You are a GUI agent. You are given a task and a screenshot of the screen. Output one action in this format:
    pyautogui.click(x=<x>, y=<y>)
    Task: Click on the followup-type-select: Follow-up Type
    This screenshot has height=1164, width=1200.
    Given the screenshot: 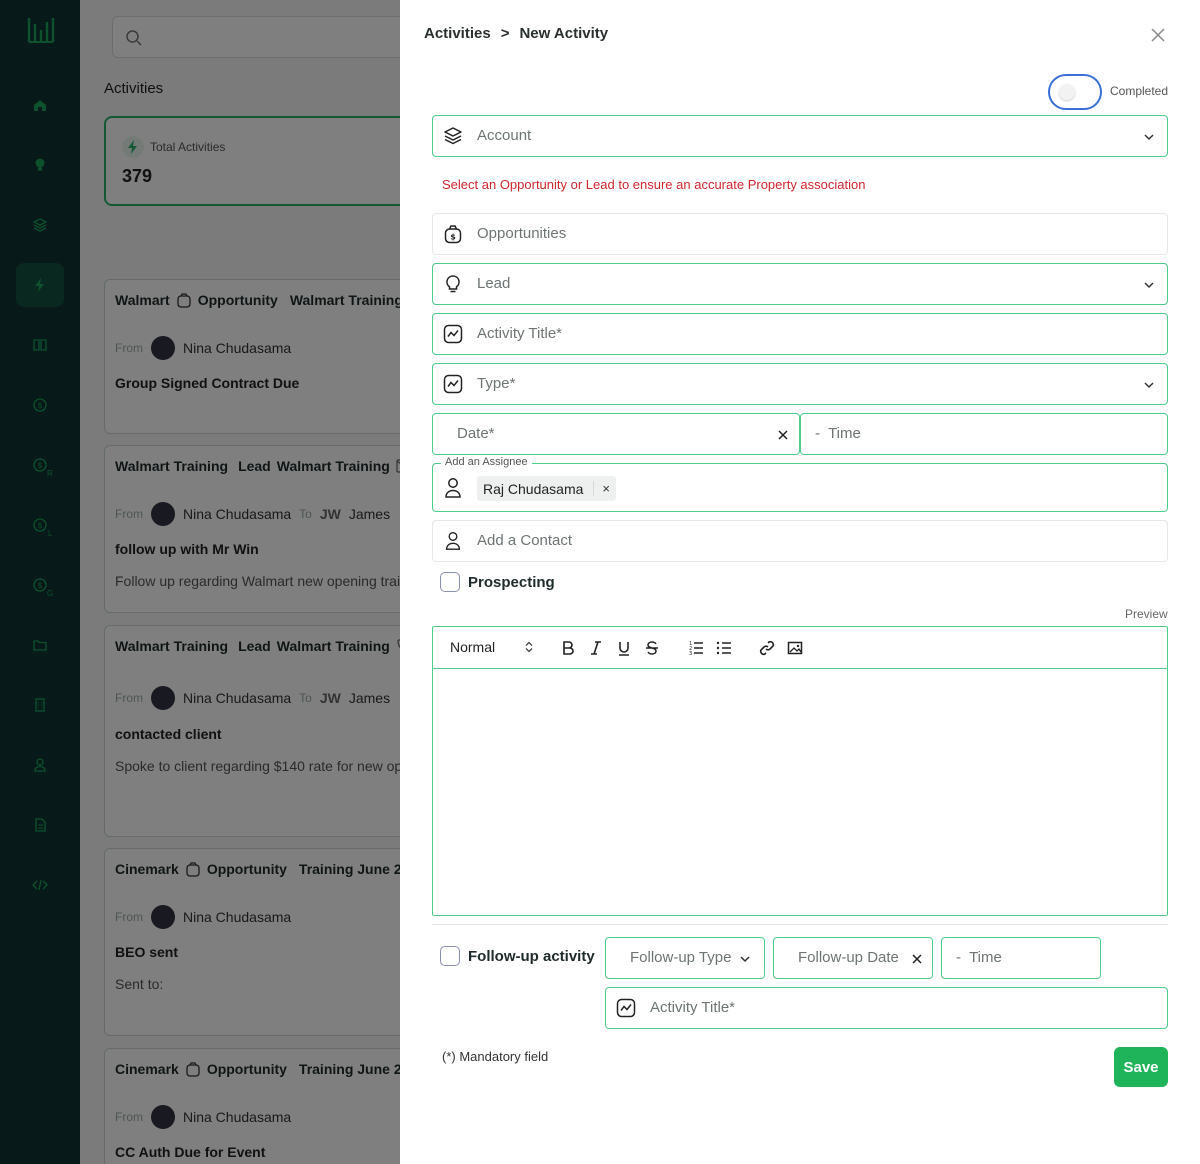 What is the action you would take?
    pyautogui.click(x=685, y=958)
    